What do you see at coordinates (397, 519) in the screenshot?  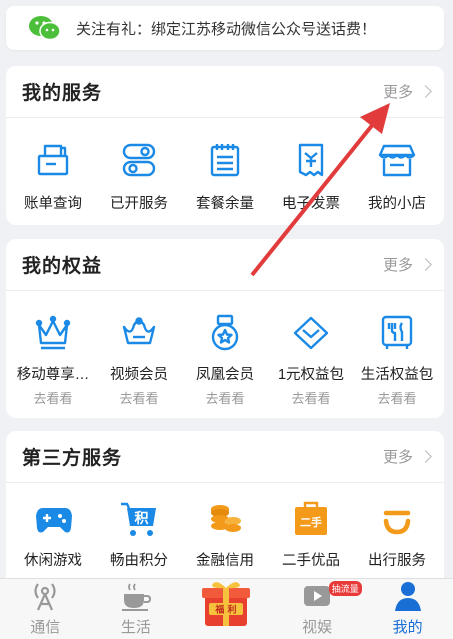 I see `didi-icon` at bounding box center [397, 519].